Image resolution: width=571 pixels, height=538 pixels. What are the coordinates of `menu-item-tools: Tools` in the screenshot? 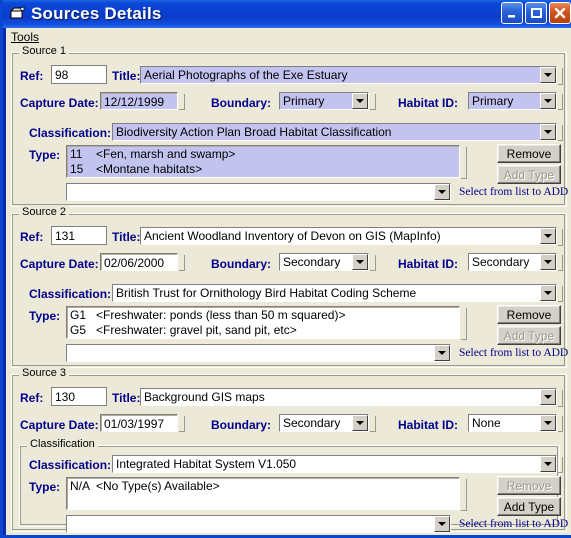 It's located at (25, 37).